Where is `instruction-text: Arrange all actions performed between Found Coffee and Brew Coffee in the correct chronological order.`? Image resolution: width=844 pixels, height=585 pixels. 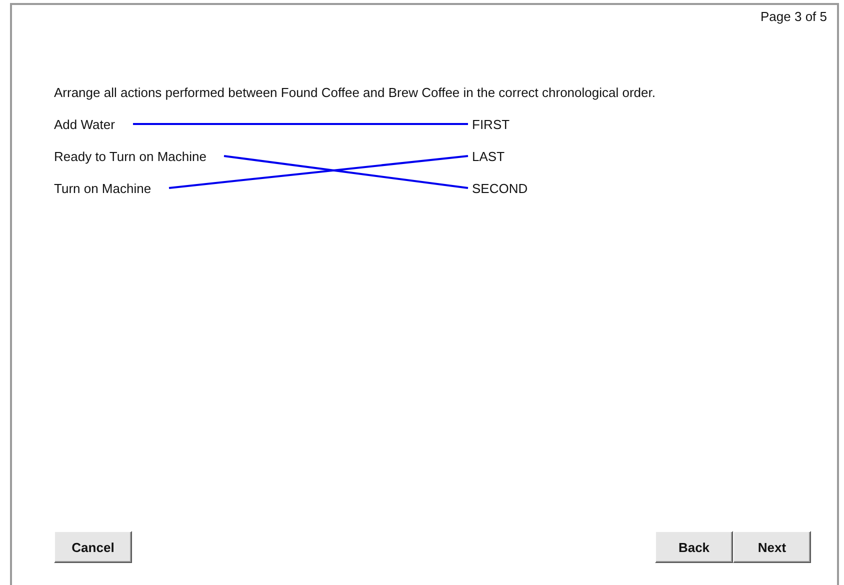 instruction-text: Arrange all actions performed between Found Coffee and Brew Coffee in the correct chronological order. is located at coordinates (355, 92).